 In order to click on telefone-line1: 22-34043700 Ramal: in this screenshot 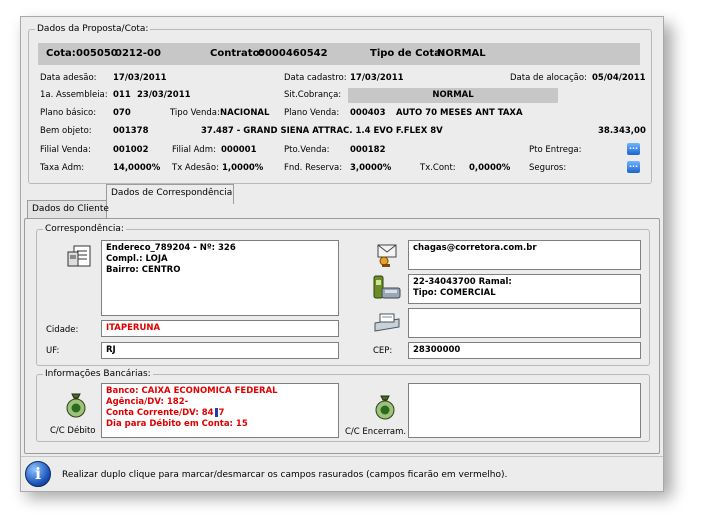, I will do `click(462, 282)`.